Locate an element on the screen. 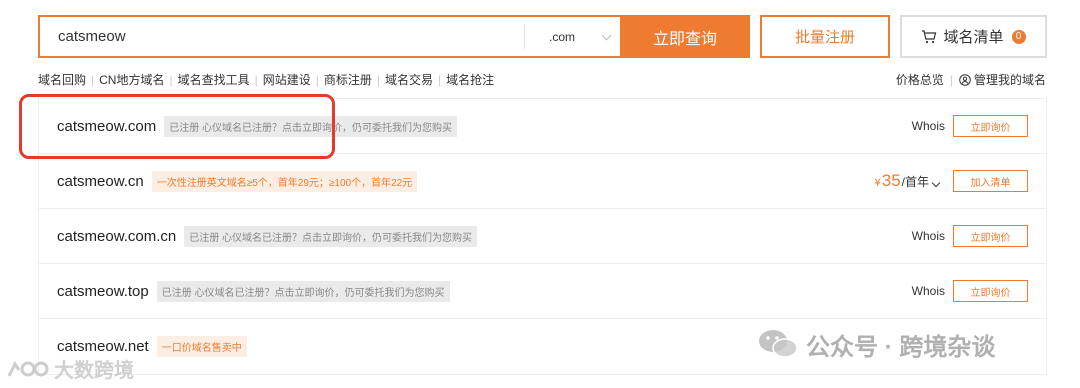 The height and width of the screenshot is (388, 1080). price-unit: /首年 is located at coordinates (915, 182).